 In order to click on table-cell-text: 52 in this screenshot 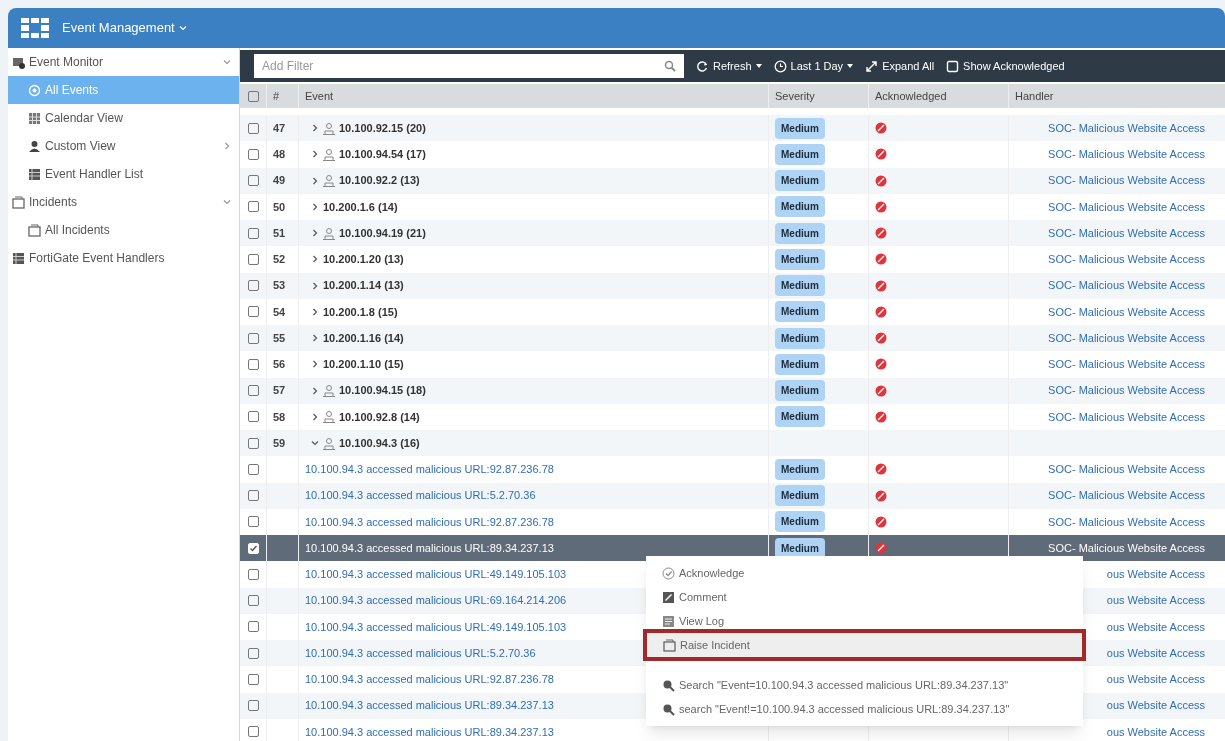, I will do `click(279, 260)`.